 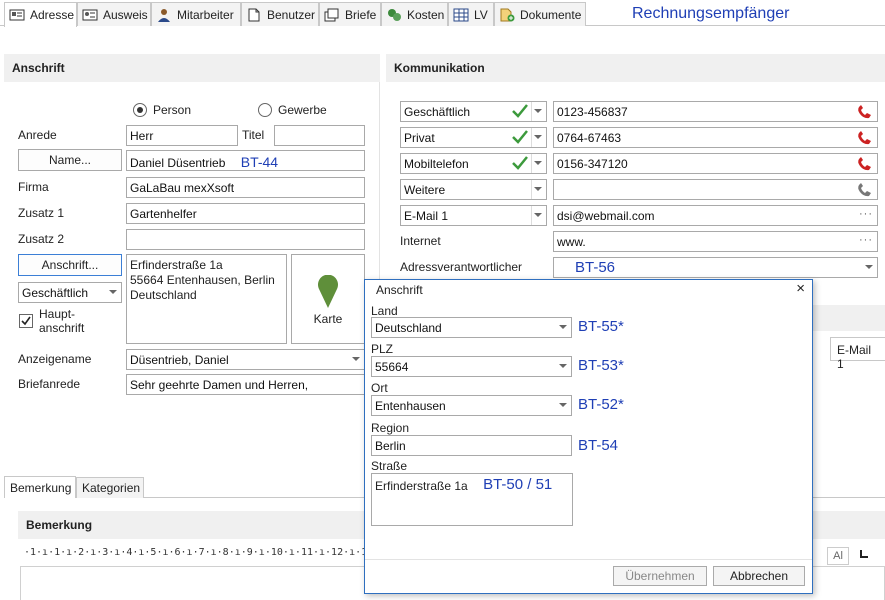 I want to click on land-value: Deutschland, so click(x=408, y=328).